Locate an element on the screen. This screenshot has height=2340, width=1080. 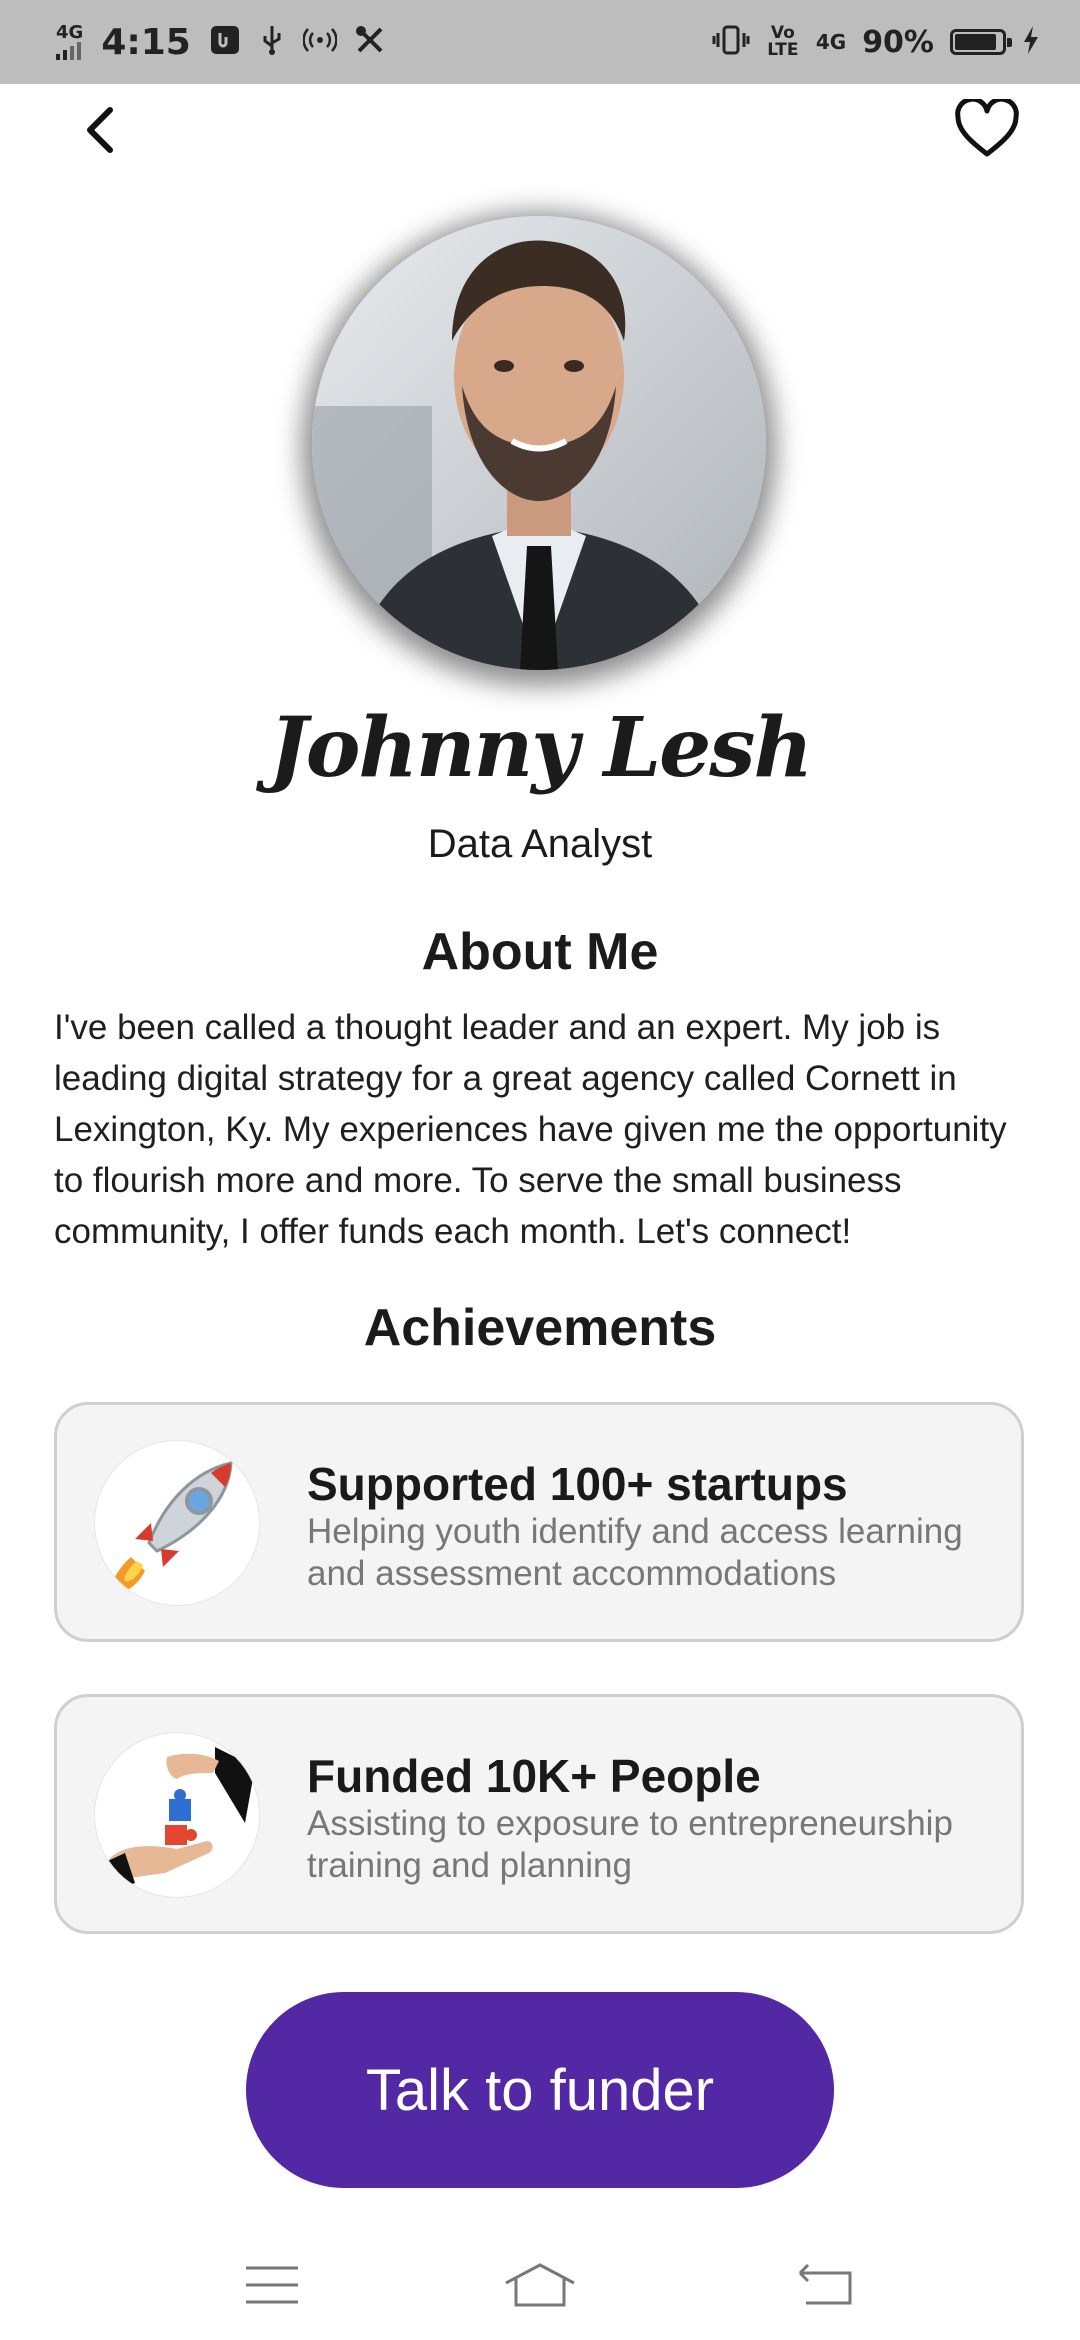
menu-icon is located at coordinates (272, 2285).